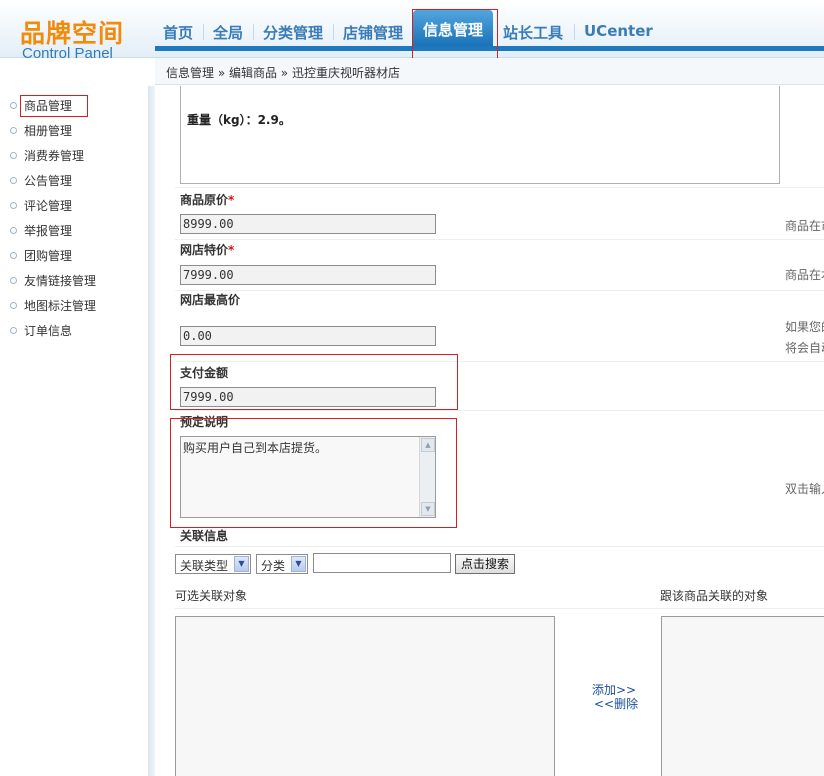 The height and width of the screenshot is (776, 824). Describe the element at coordinates (60, 281) in the screenshot. I see `sidebar-item-label: 友情链接管理` at that location.